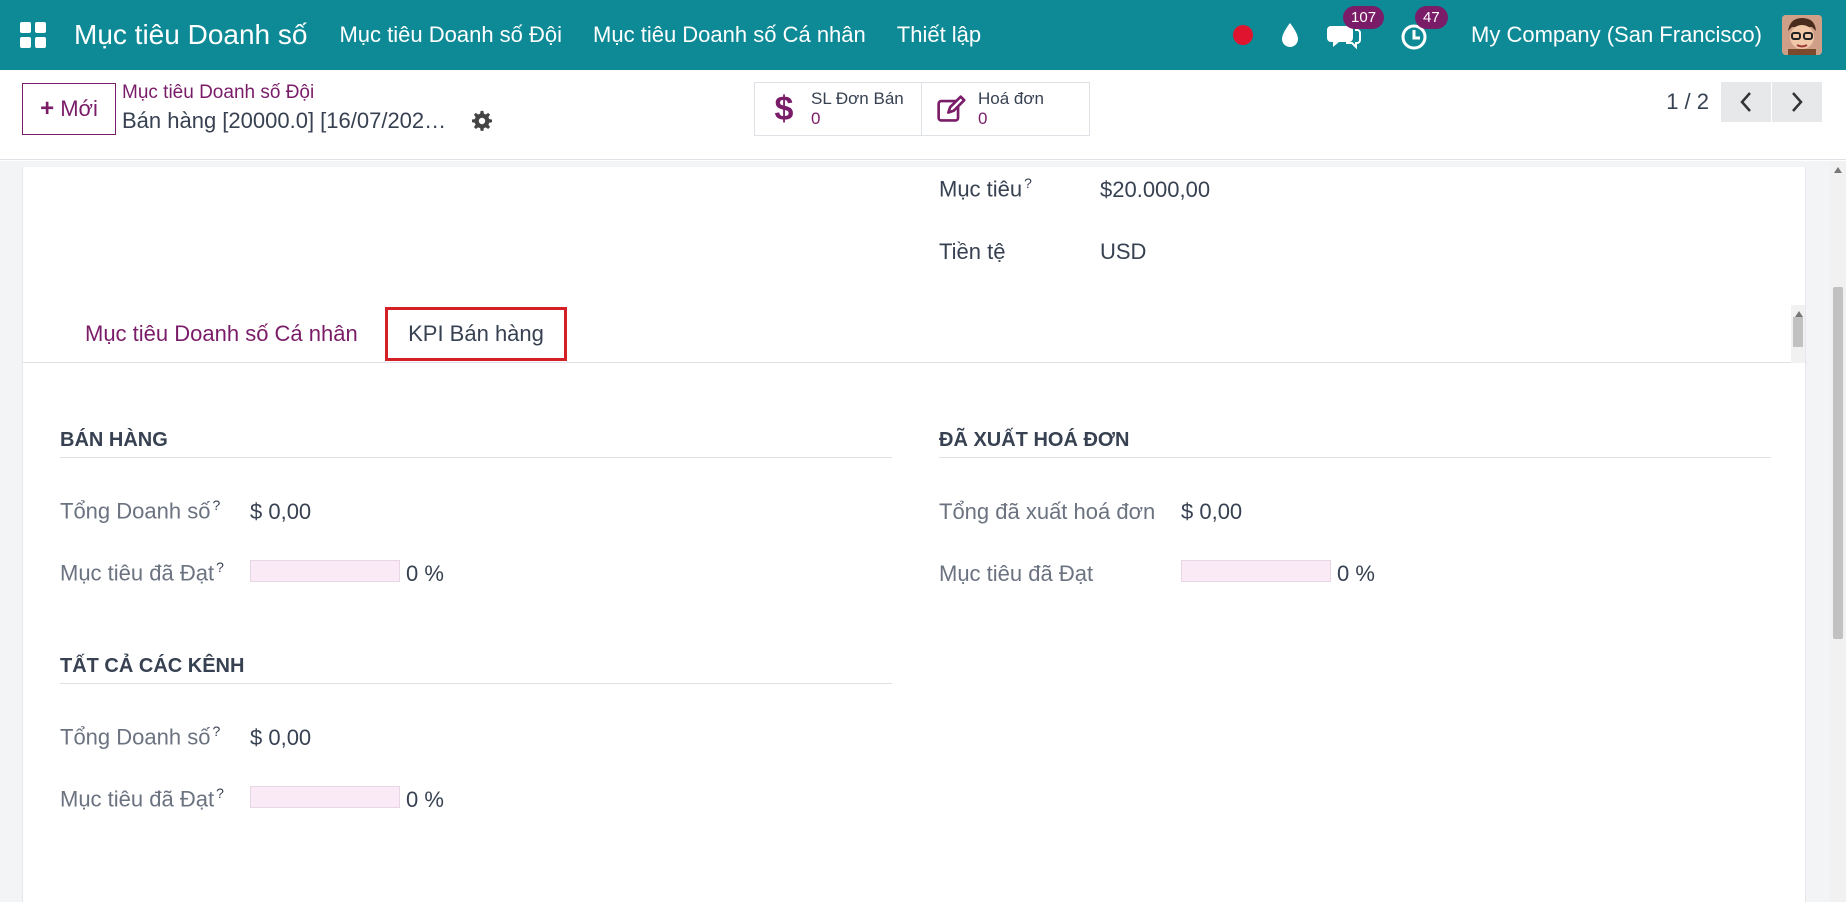 The height and width of the screenshot is (902, 1846). What do you see at coordinates (1016, 573) in the screenshot?
I see `invoiced-achieved-label: Mục tiêu đã Đạt` at bounding box center [1016, 573].